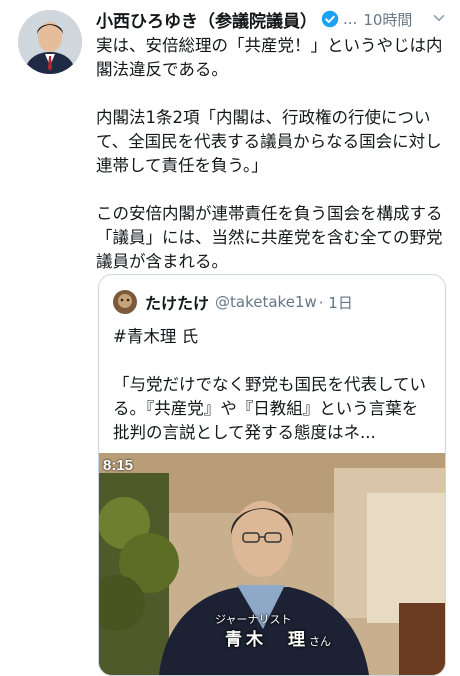  I want to click on quoted-tweet-header: たけたけ @taketake1w · 1日, so click(274, 302).